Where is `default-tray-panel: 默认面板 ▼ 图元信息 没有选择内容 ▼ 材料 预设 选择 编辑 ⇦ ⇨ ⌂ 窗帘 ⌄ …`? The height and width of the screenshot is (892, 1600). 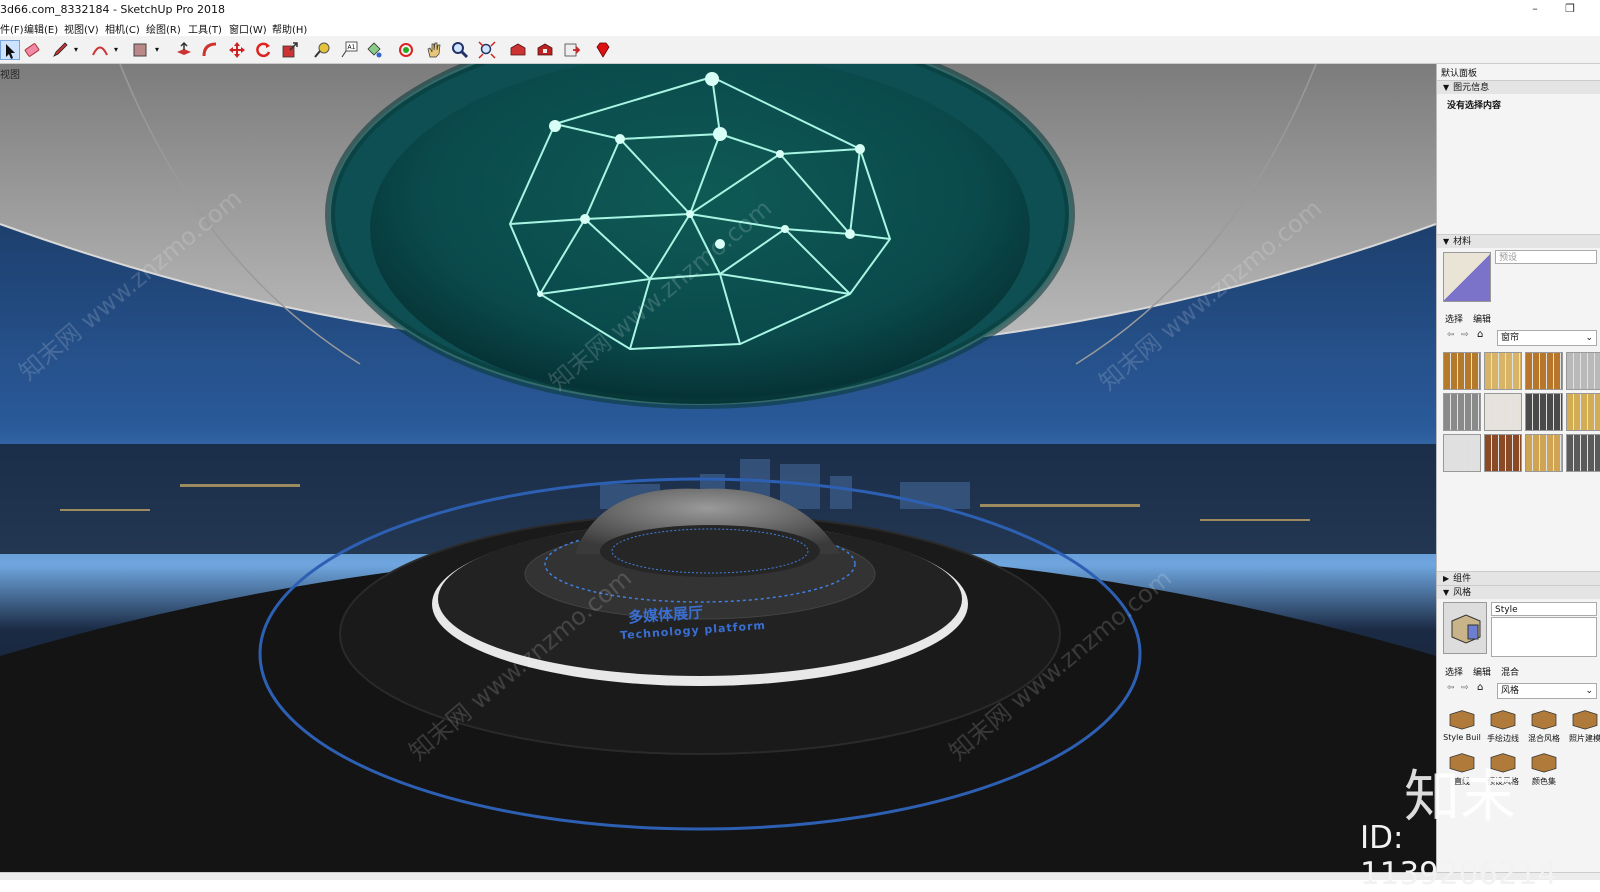 default-tray-panel: 默认面板 ▼ 图元信息 没有选择内容 ▼ 材料 预设 选择 编辑 ⇦ ⇨ ⌂ 窗帘 ⌄ … is located at coordinates (1518, 468).